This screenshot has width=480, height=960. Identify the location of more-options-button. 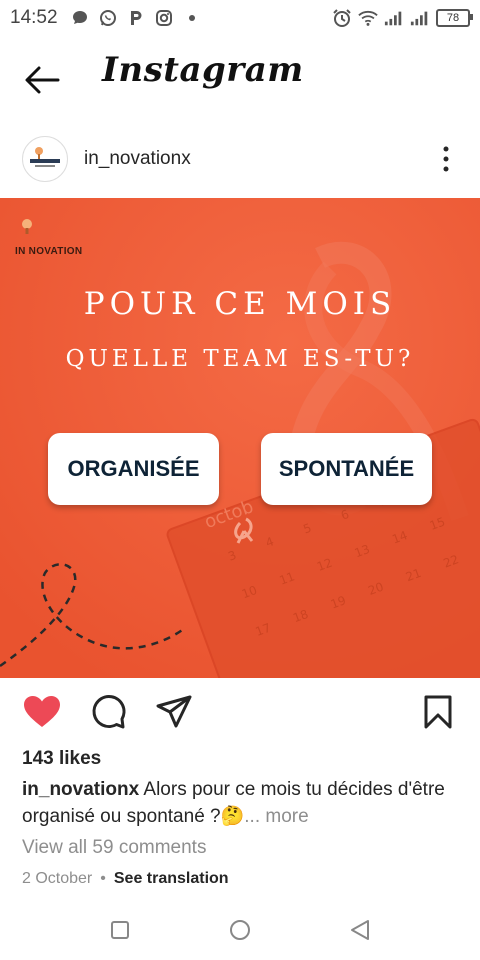
(446, 159).